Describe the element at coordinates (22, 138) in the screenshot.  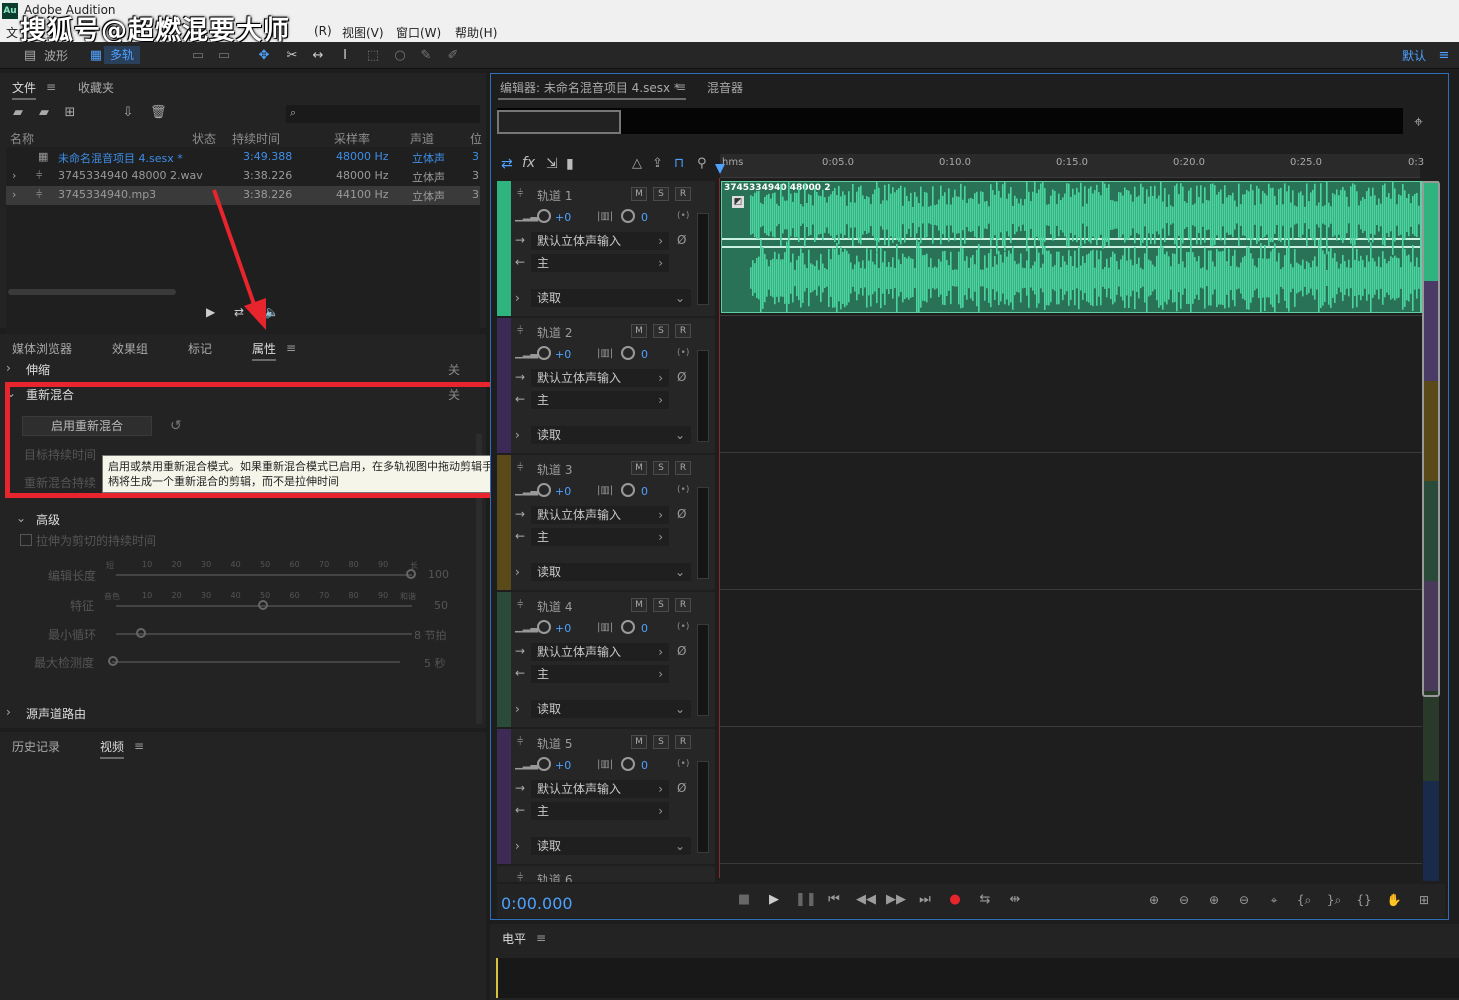
I see `col-name: 名称` at that location.